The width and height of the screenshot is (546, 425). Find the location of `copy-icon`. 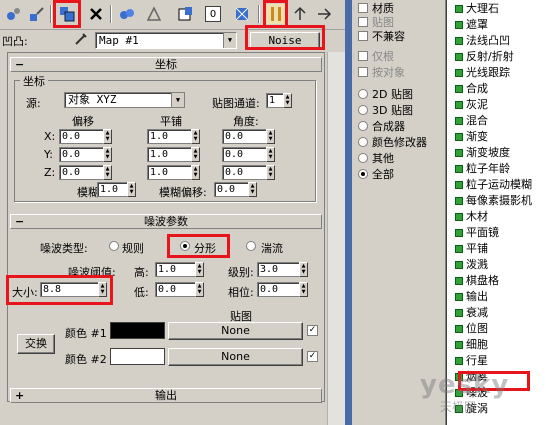

copy-icon is located at coordinates (127, 14).